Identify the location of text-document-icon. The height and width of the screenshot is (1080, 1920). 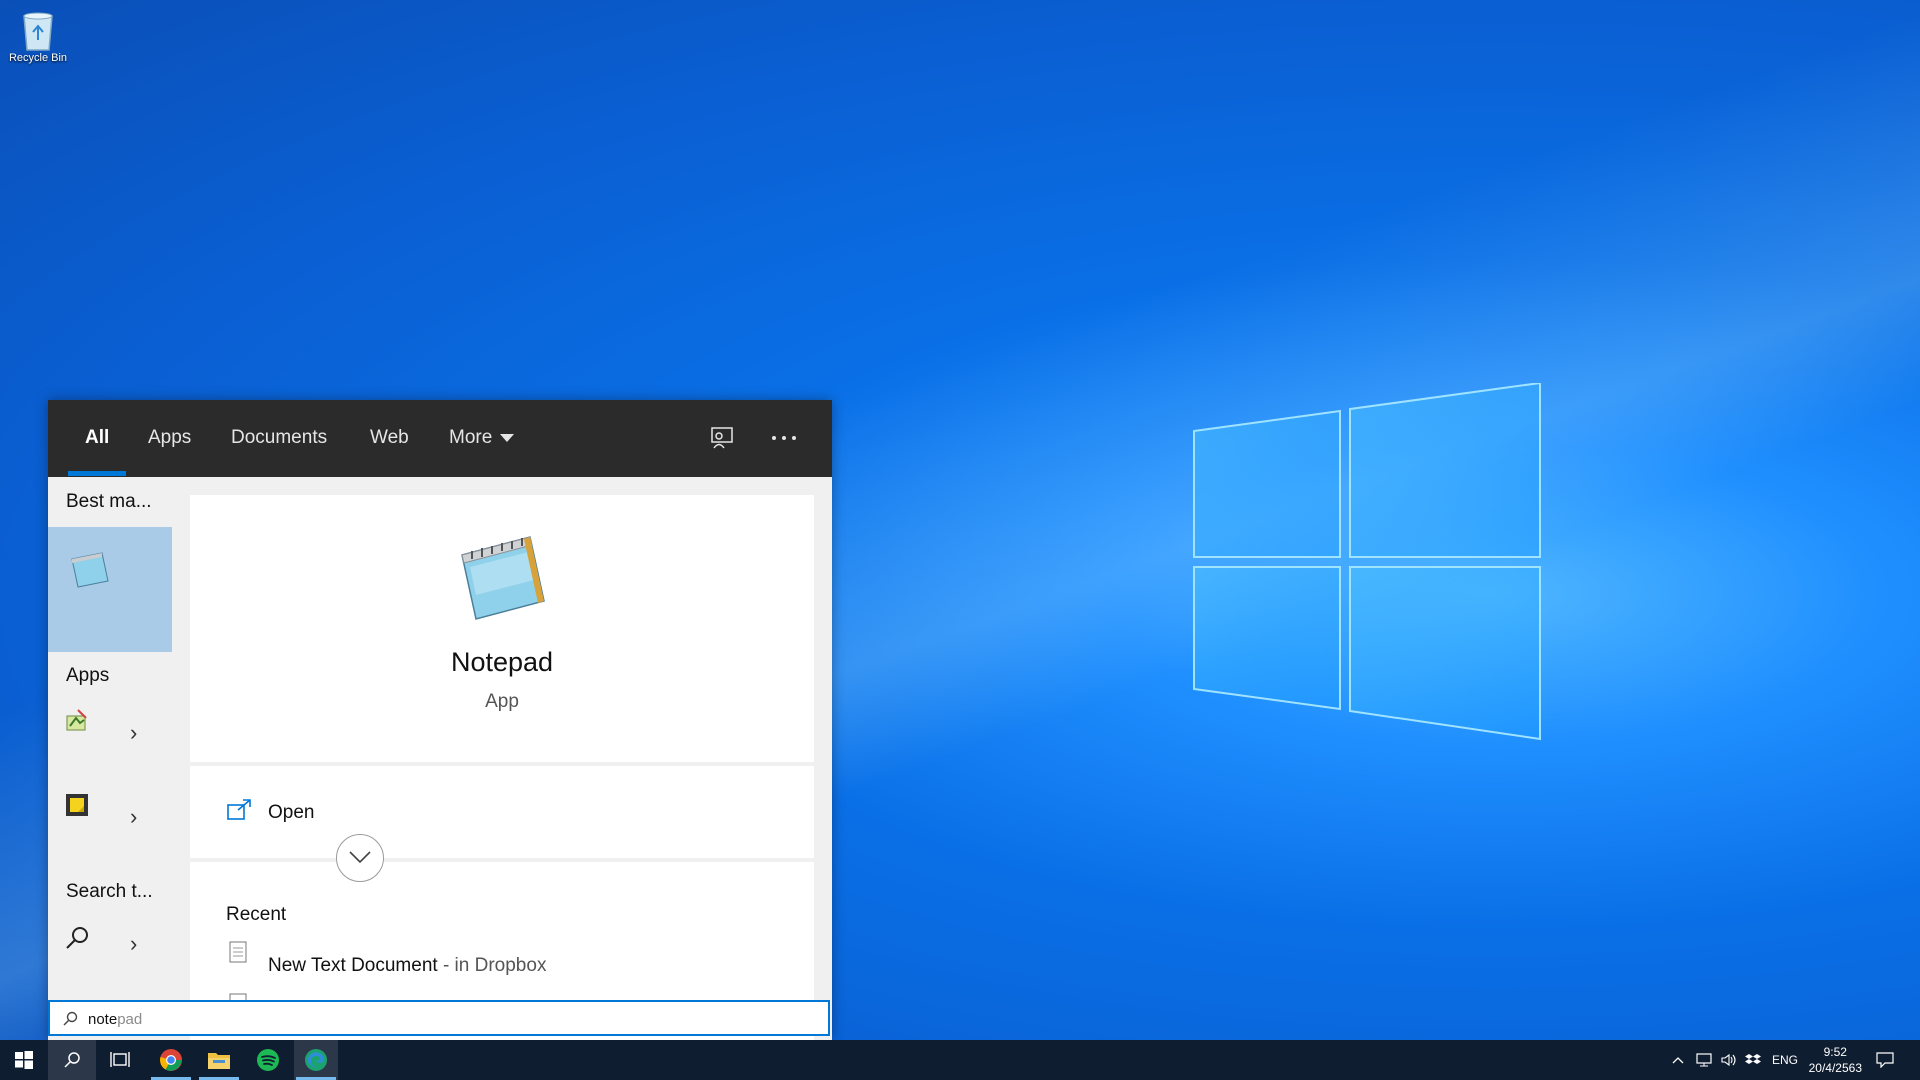
(238, 952).